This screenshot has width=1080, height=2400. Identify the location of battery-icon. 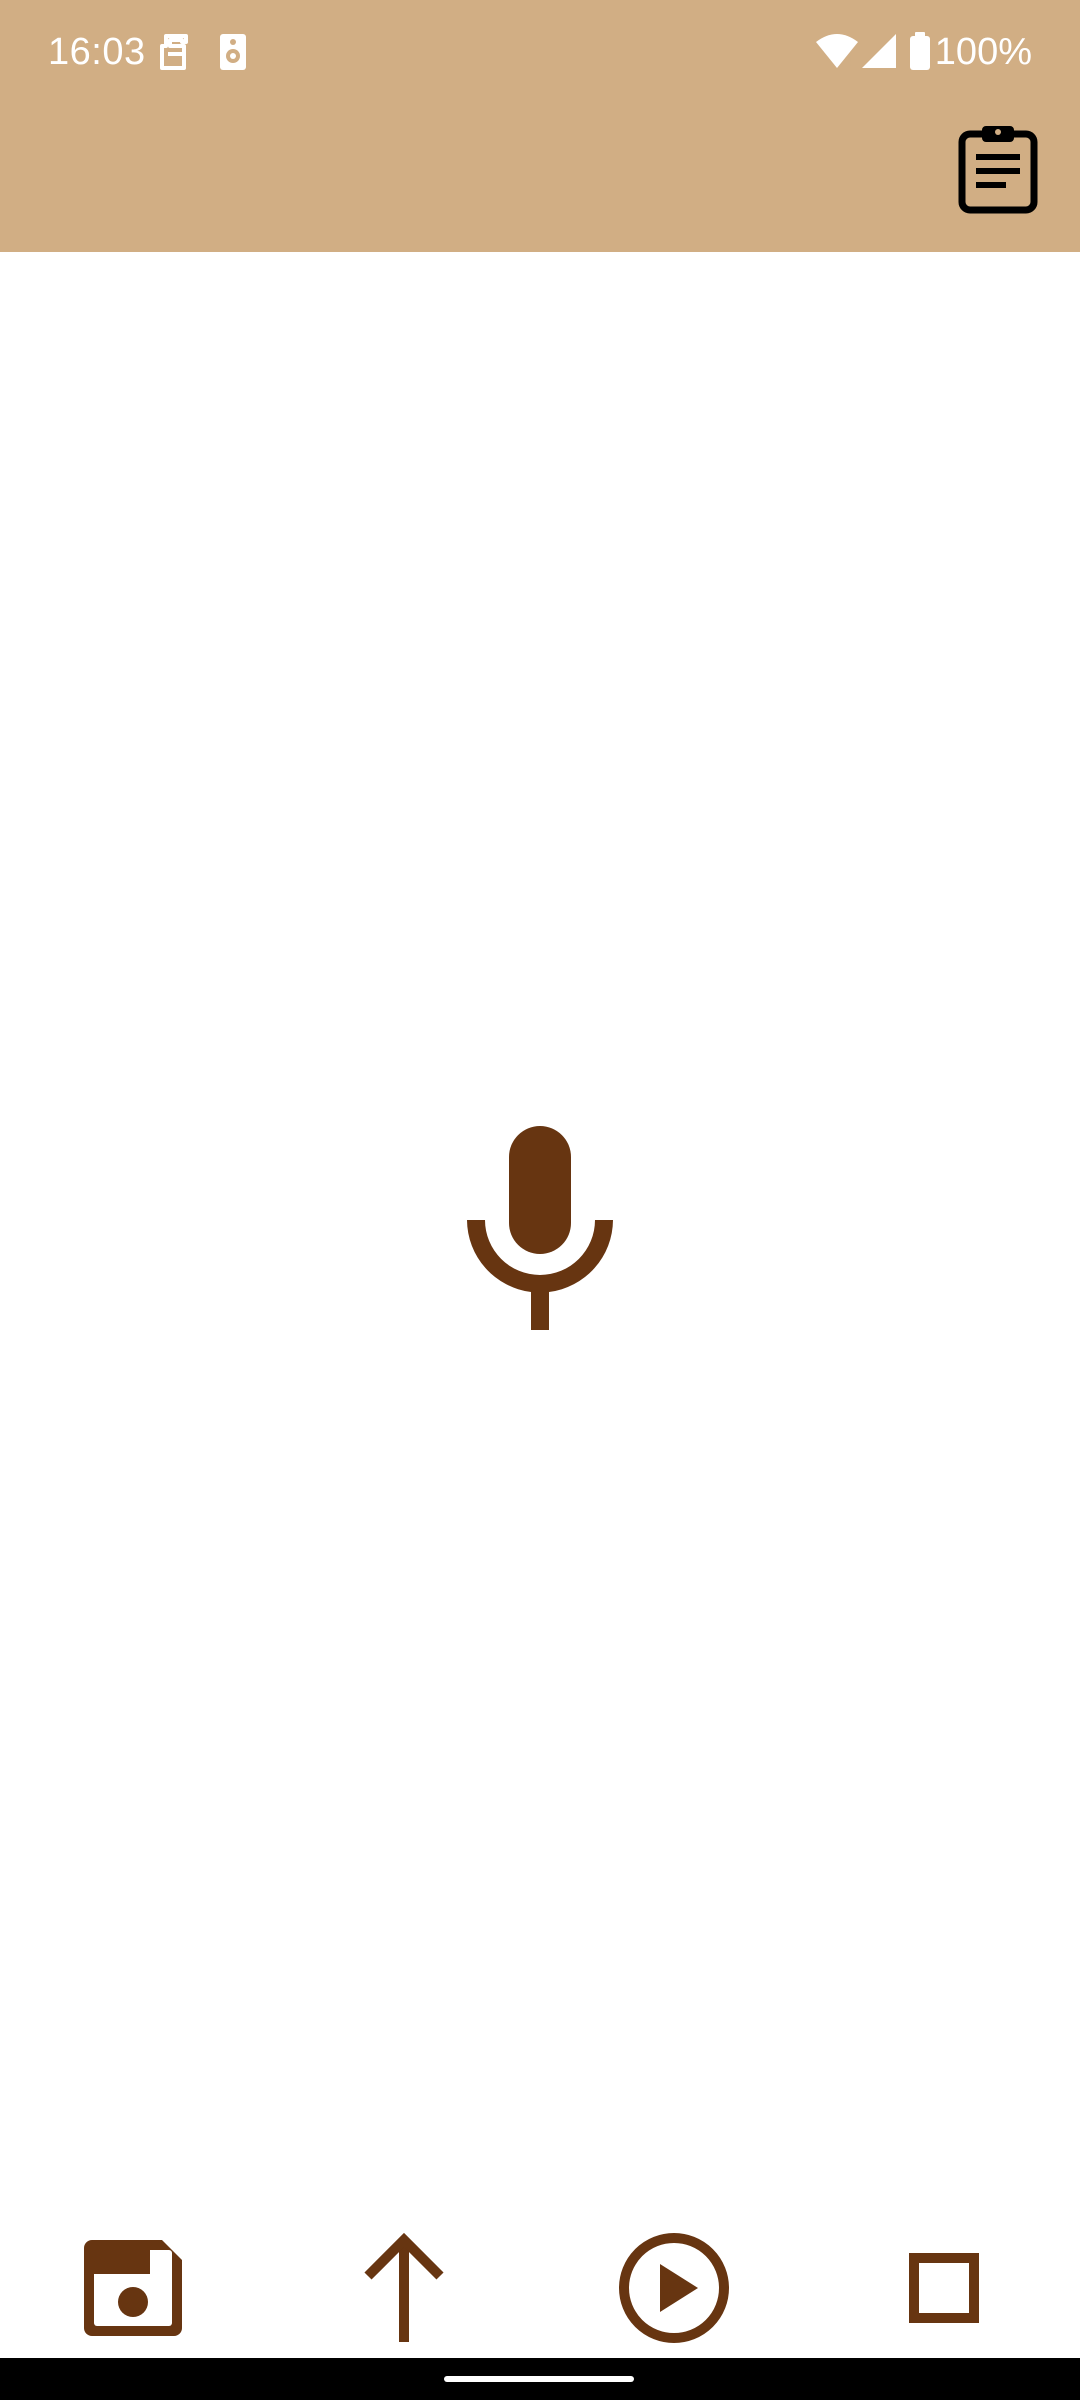
(920, 52).